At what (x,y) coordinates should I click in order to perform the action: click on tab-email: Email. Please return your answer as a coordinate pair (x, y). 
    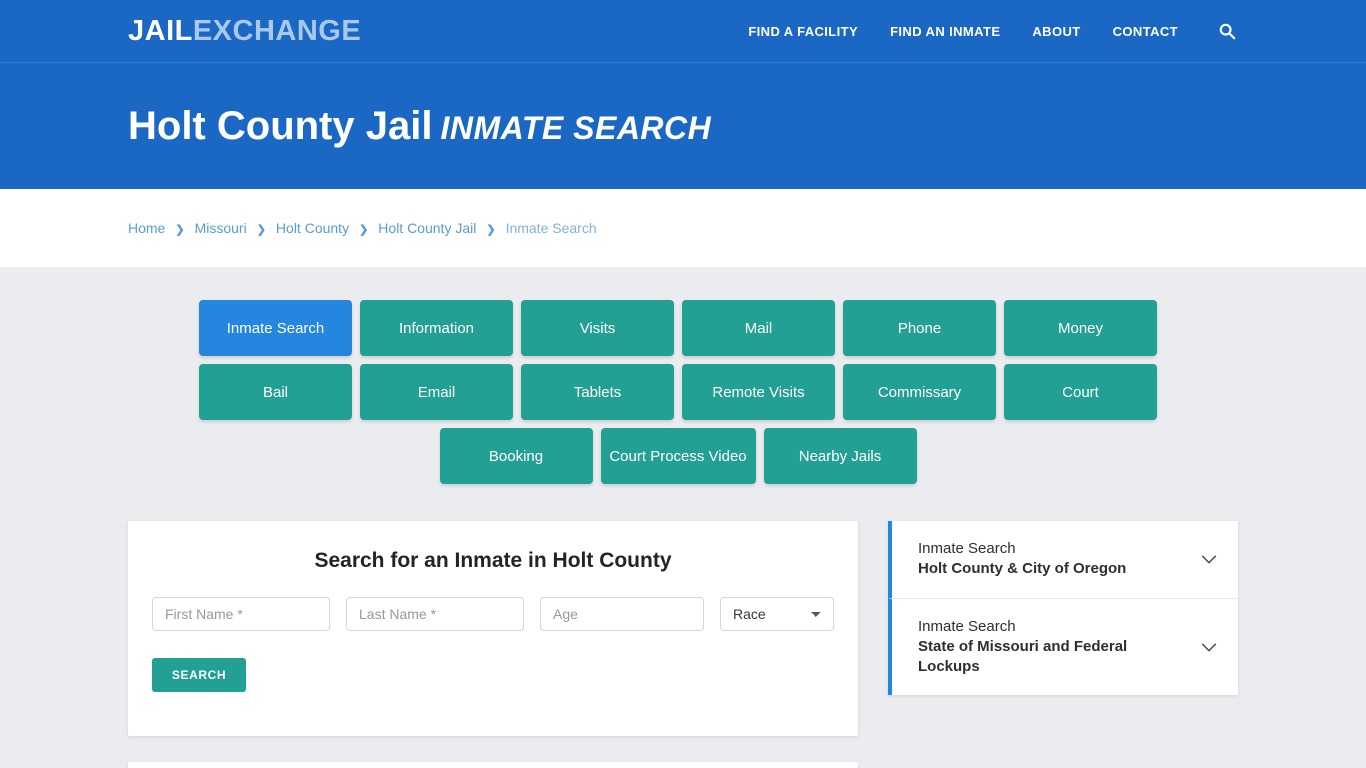
    Looking at the image, I should click on (436, 392).